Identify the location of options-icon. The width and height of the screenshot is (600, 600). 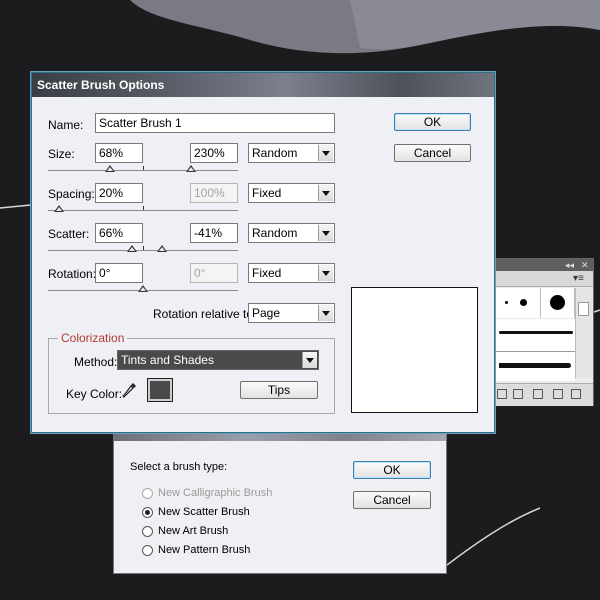
(538, 394).